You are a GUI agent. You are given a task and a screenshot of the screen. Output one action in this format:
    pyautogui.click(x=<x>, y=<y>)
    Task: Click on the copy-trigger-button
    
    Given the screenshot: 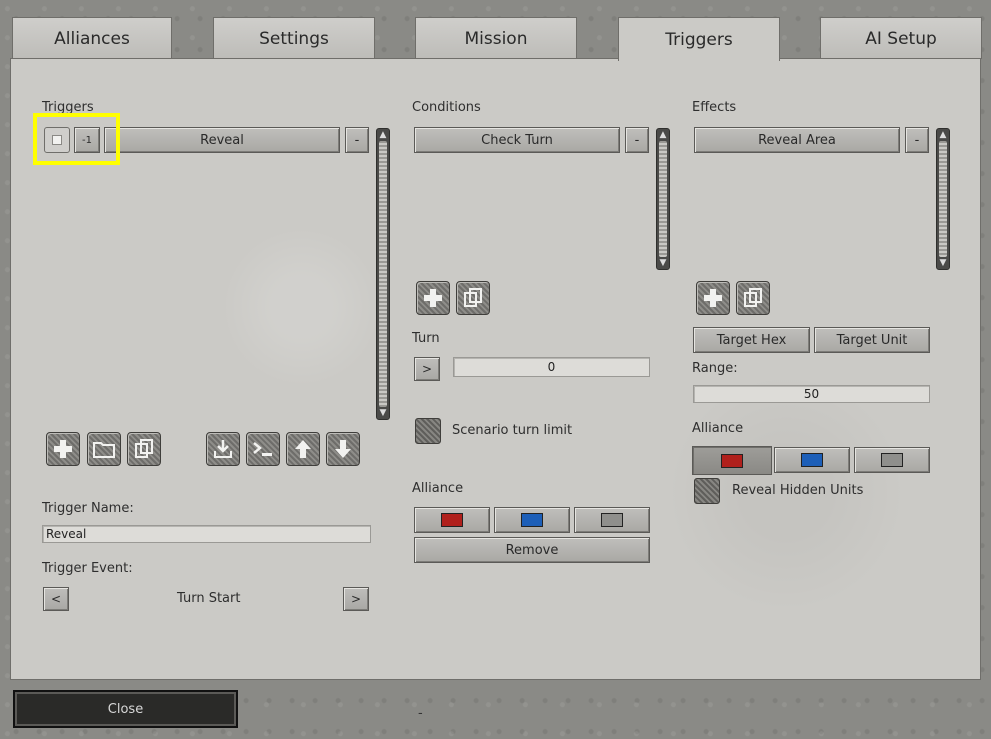 What is the action you would take?
    pyautogui.click(x=144, y=449)
    